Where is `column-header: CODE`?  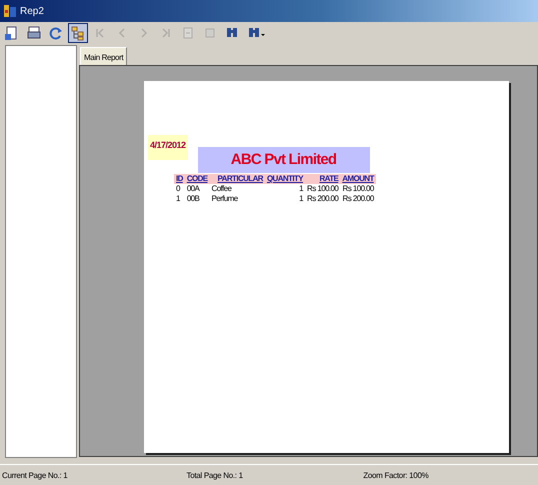
column-header: CODE is located at coordinates (197, 179).